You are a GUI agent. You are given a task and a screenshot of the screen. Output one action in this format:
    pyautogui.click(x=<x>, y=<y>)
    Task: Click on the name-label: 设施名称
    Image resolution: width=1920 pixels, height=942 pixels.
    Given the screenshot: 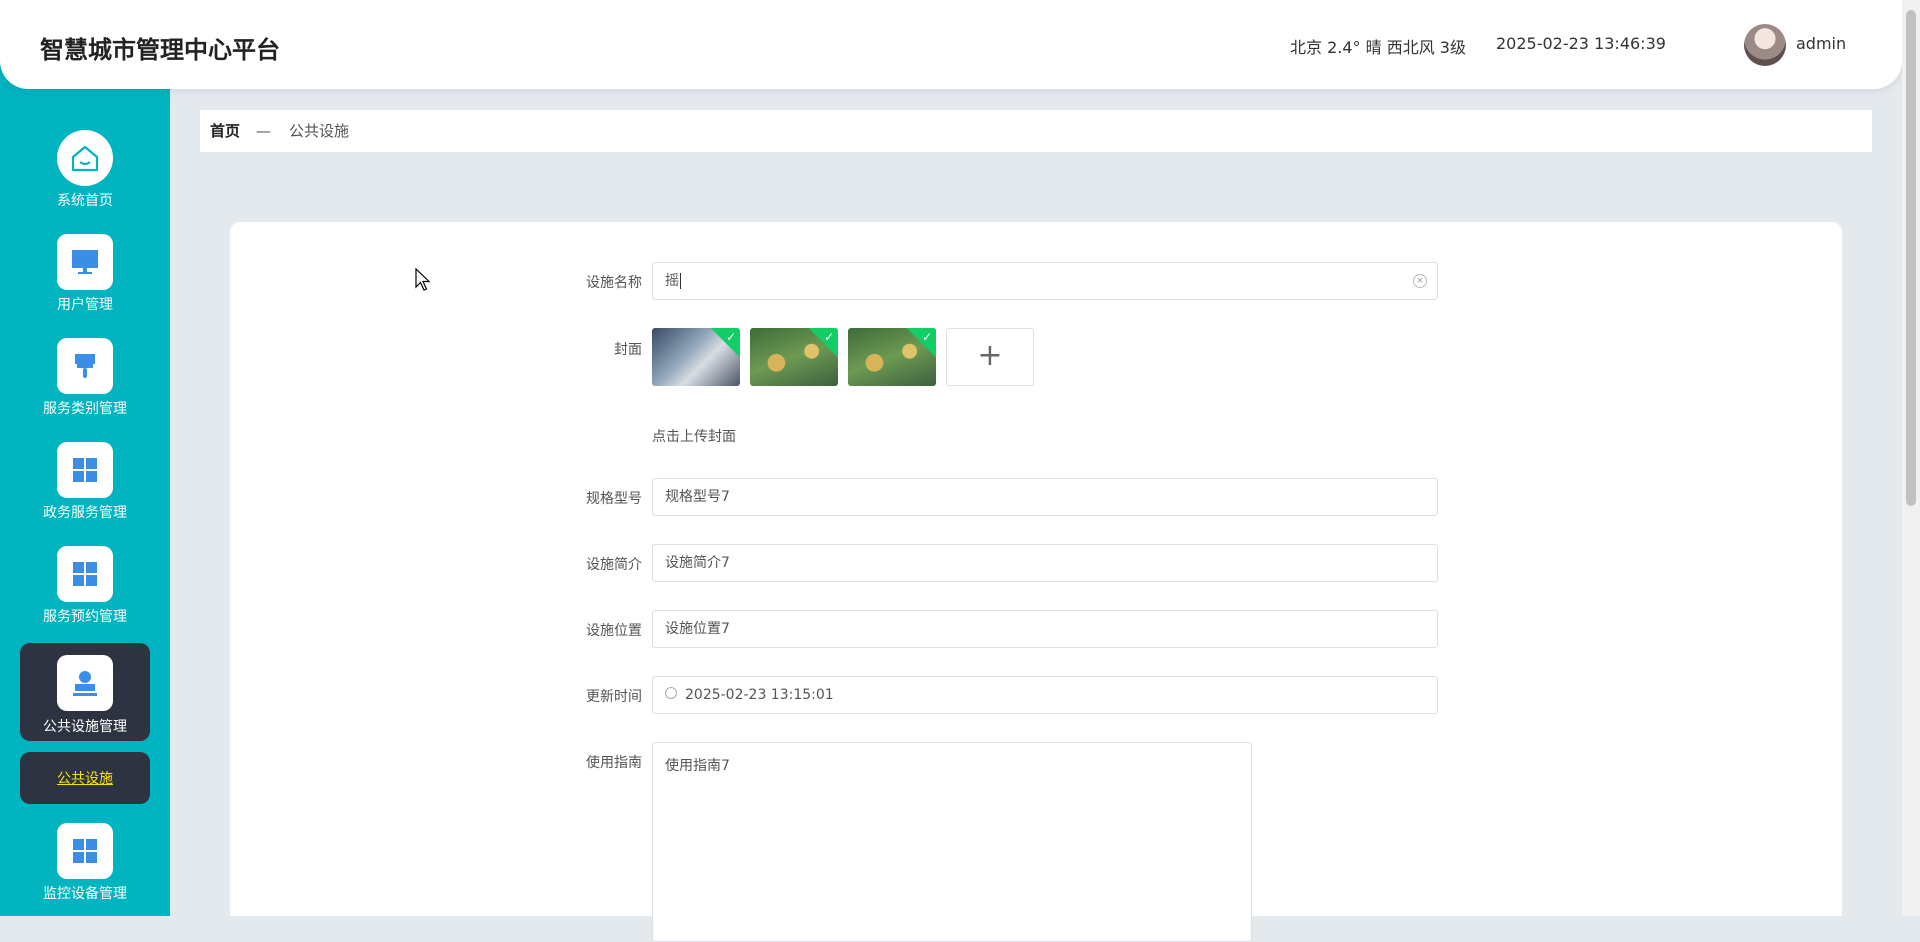 What is the action you would take?
    pyautogui.click(x=614, y=283)
    